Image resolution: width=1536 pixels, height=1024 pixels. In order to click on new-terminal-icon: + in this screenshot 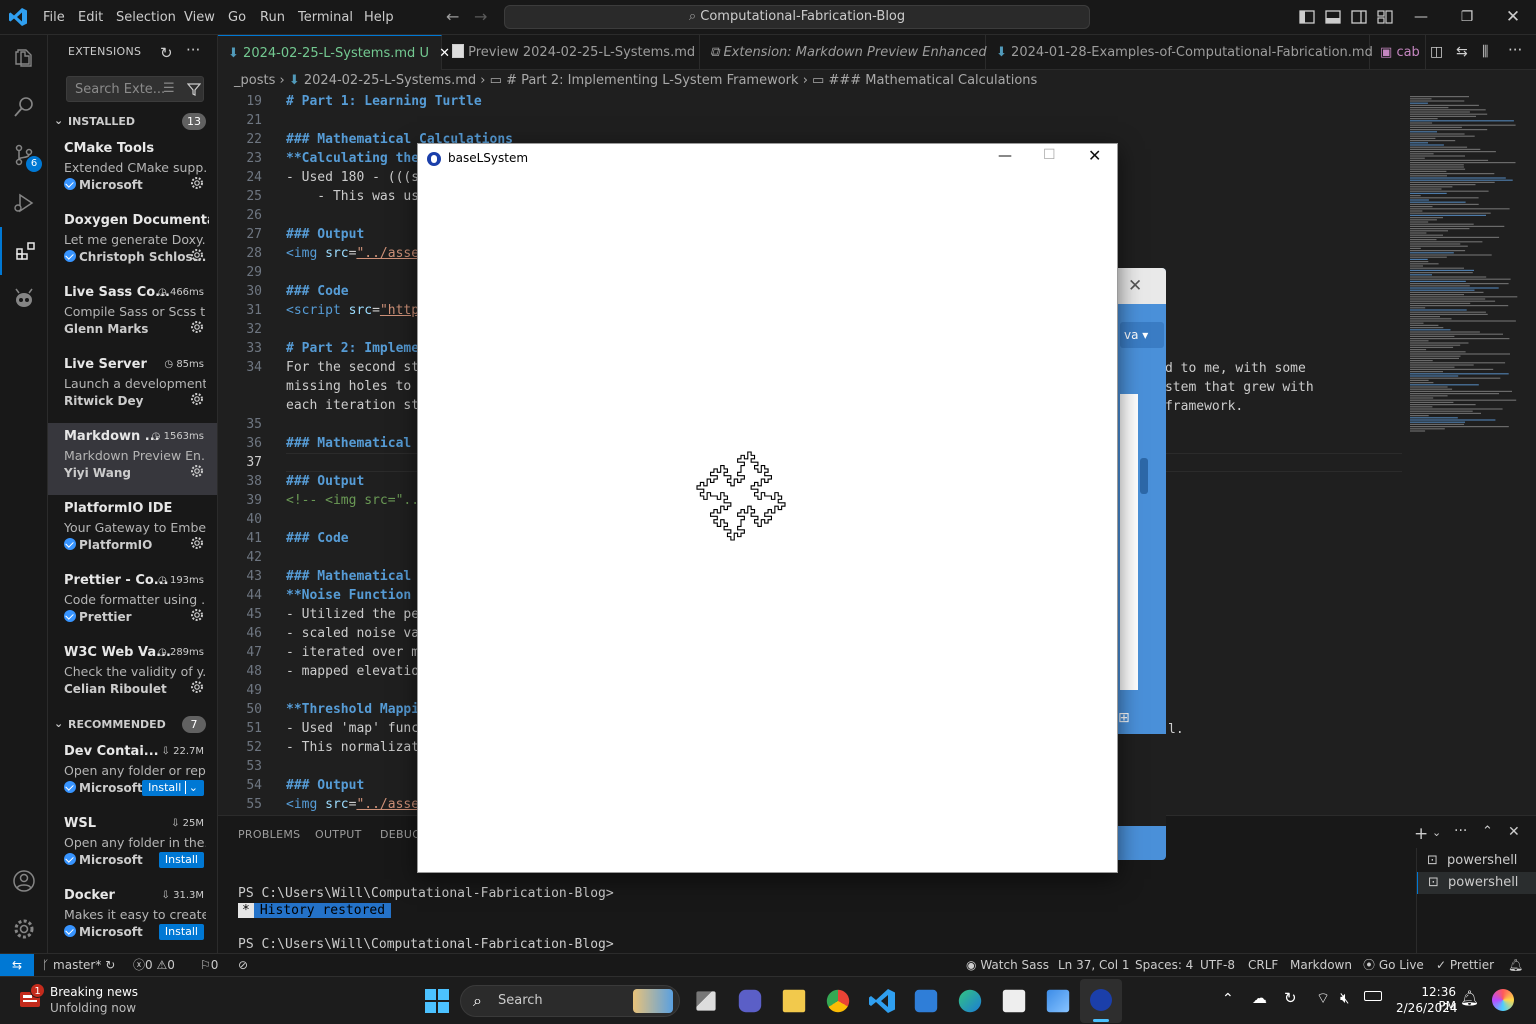, I will do `click(1421, 834)`.